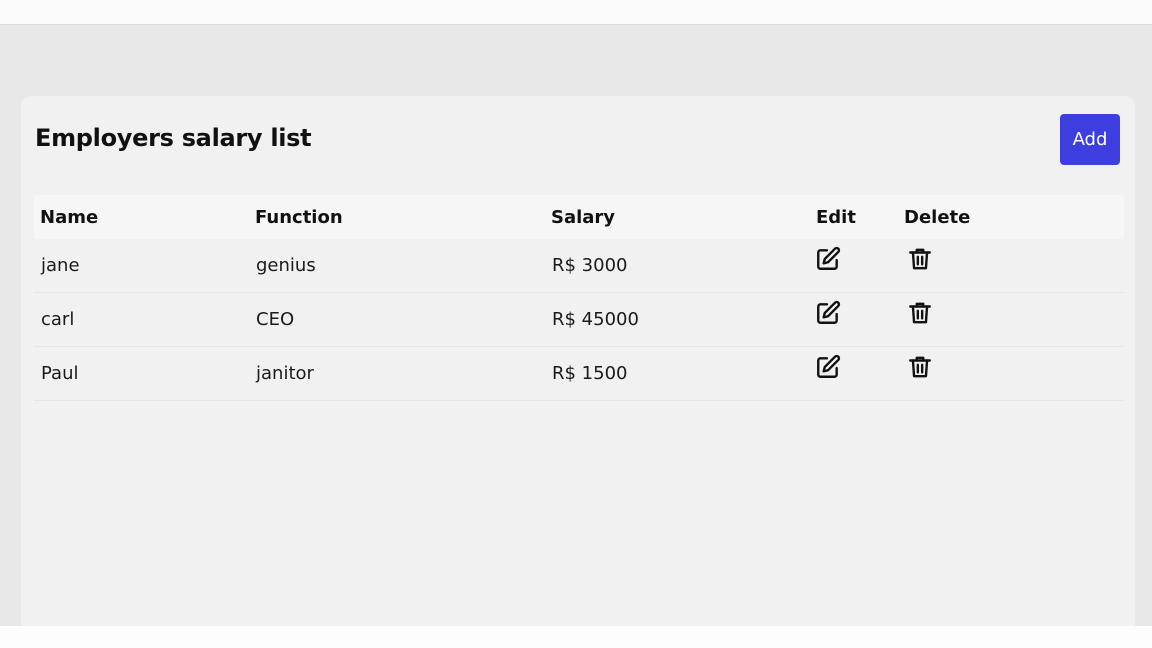 The image size is (1152, 648). Describe the element at coordinates (590, 373) in the screenshot. I see `cell-salary: R$ 1500` at that location.